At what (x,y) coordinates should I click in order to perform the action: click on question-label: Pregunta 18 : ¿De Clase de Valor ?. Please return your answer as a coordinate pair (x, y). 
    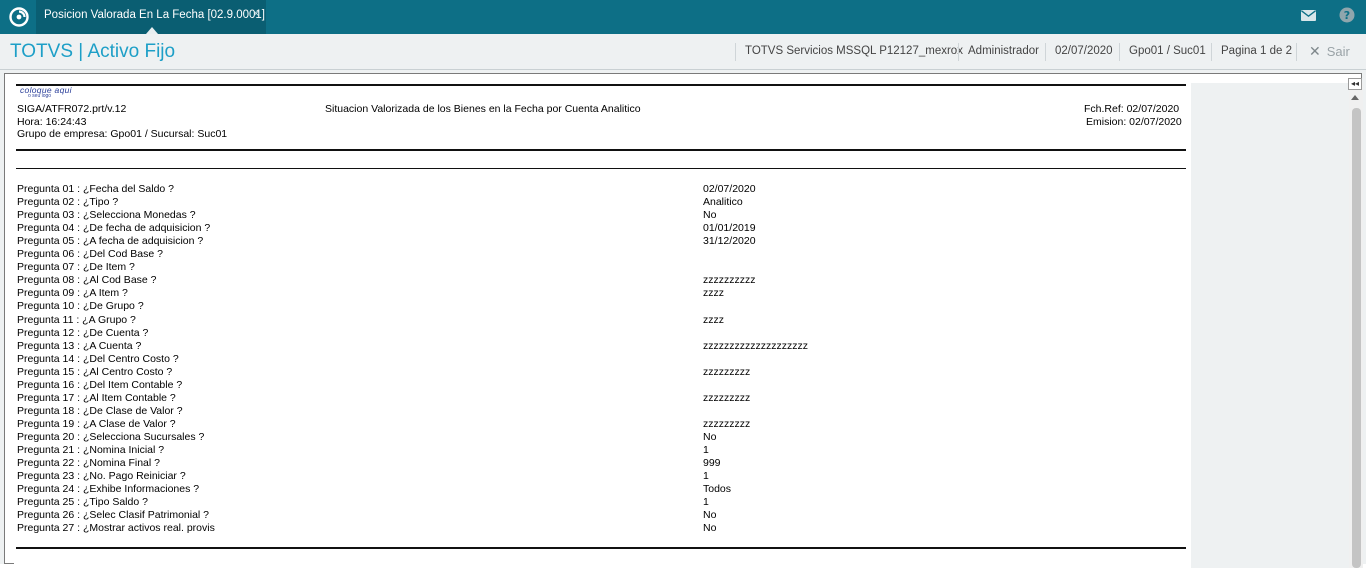
    Looking at the image, I should click on (100, 410).